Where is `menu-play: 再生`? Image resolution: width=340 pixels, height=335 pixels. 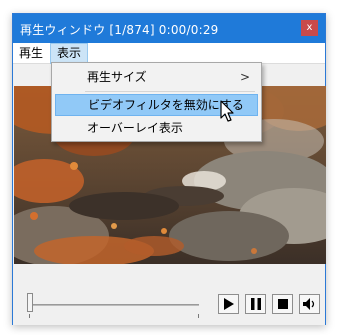
menu-play: 再生 is located at coordinates (31, 53).